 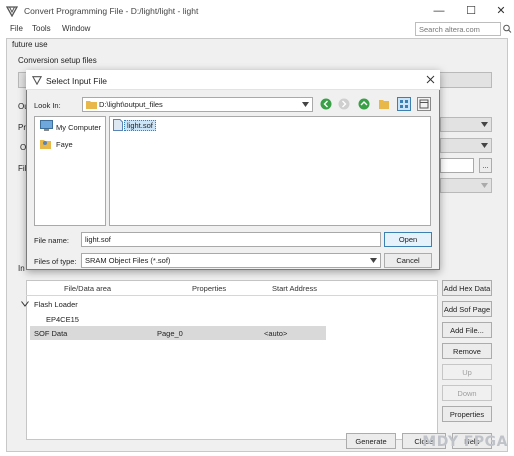 What do you see at coordinates (46, 125) in the screenshot?
I see `computer-icon` at bounding box center [46, 125].